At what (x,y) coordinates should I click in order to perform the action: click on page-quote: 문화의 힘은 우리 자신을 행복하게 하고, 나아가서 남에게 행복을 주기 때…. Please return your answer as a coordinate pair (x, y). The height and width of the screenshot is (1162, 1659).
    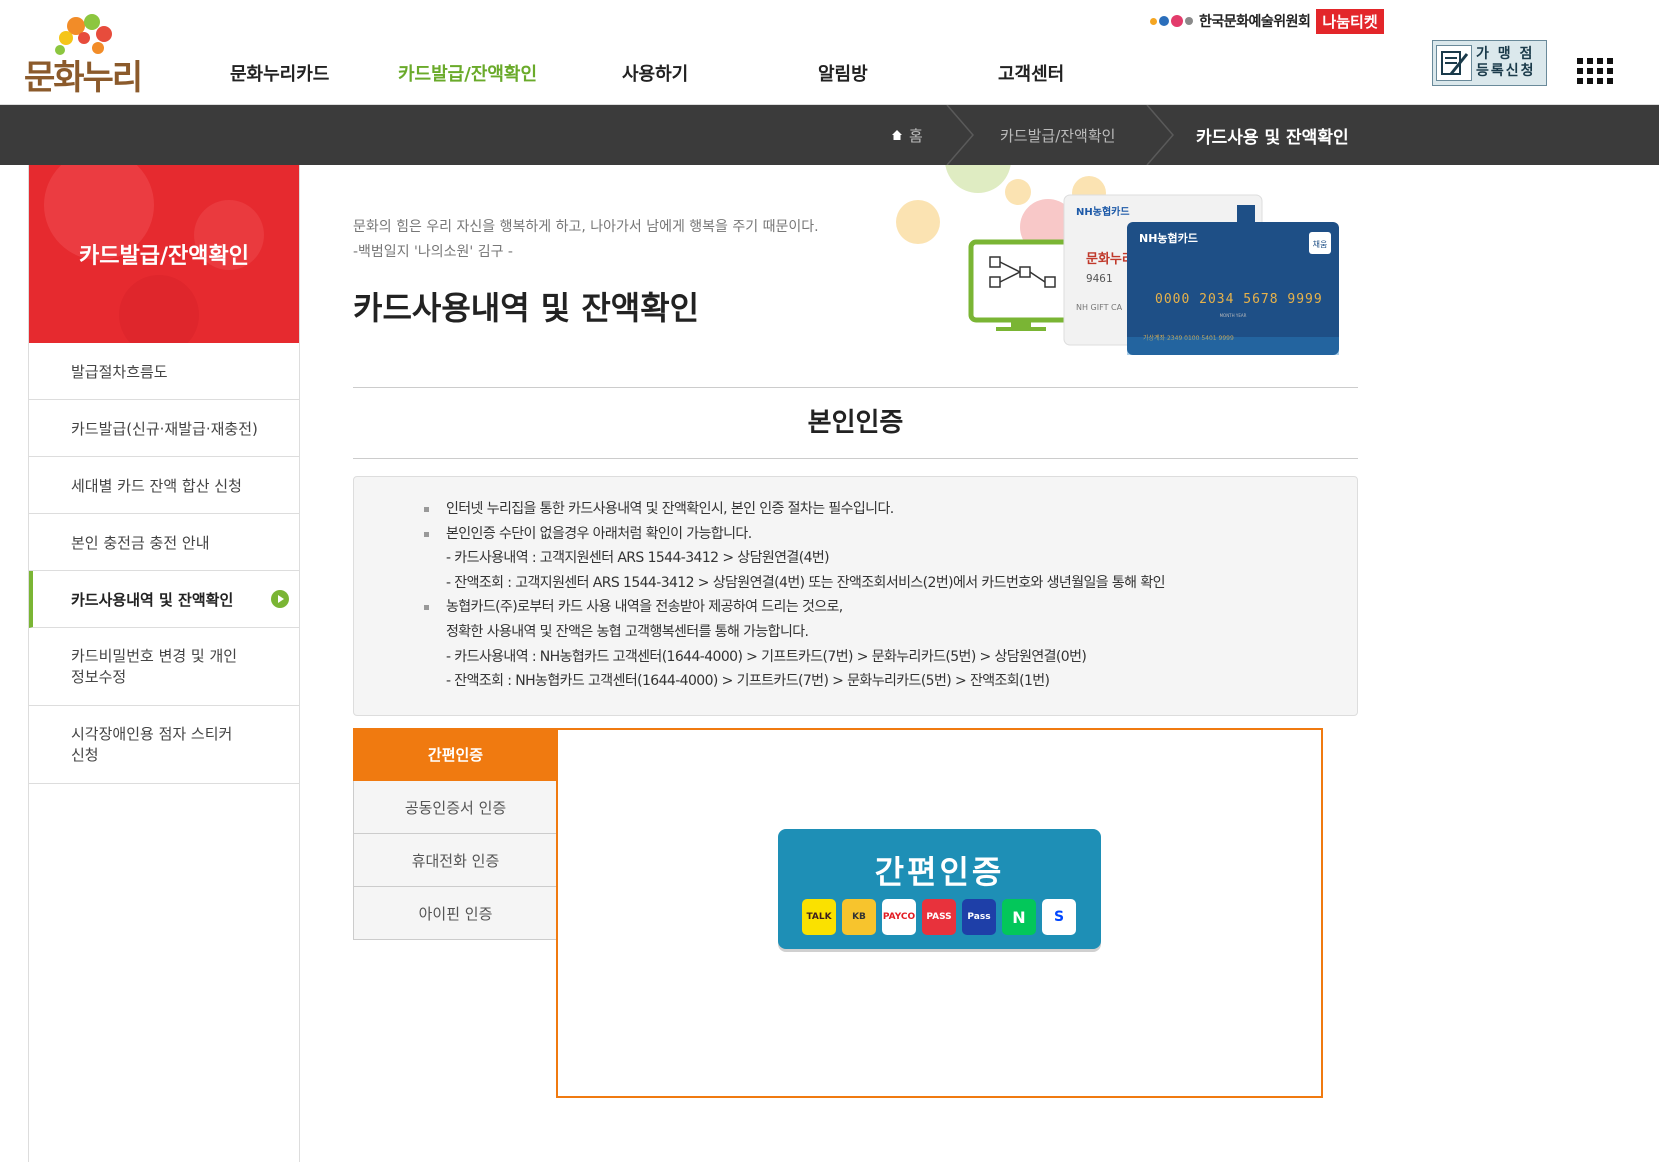
    Looking at the image, I should click on (586, 240).